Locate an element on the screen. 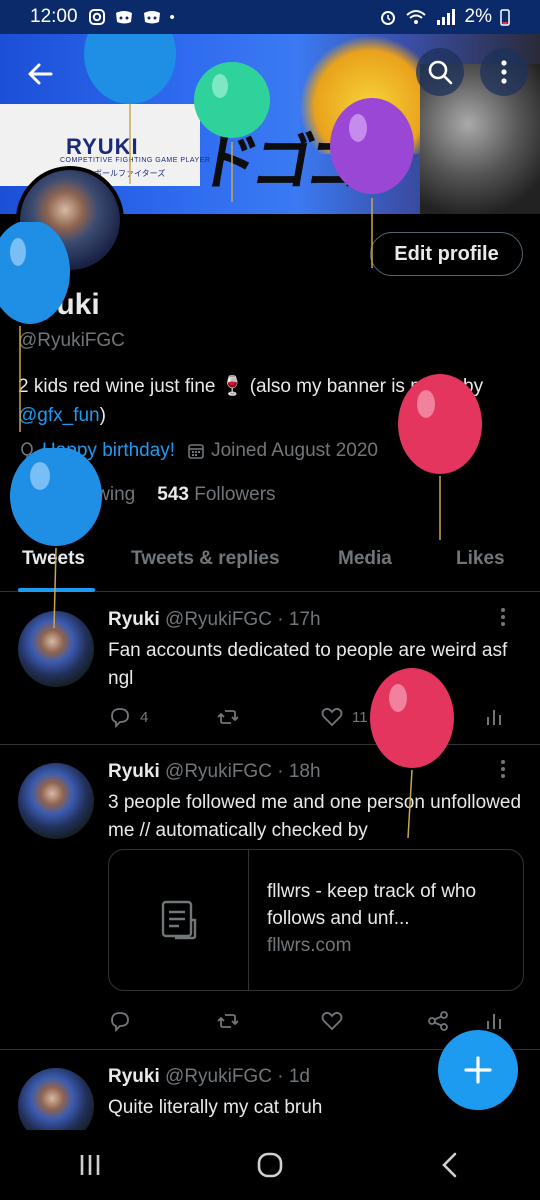  share-icon is located at coordinates (438, 1021).